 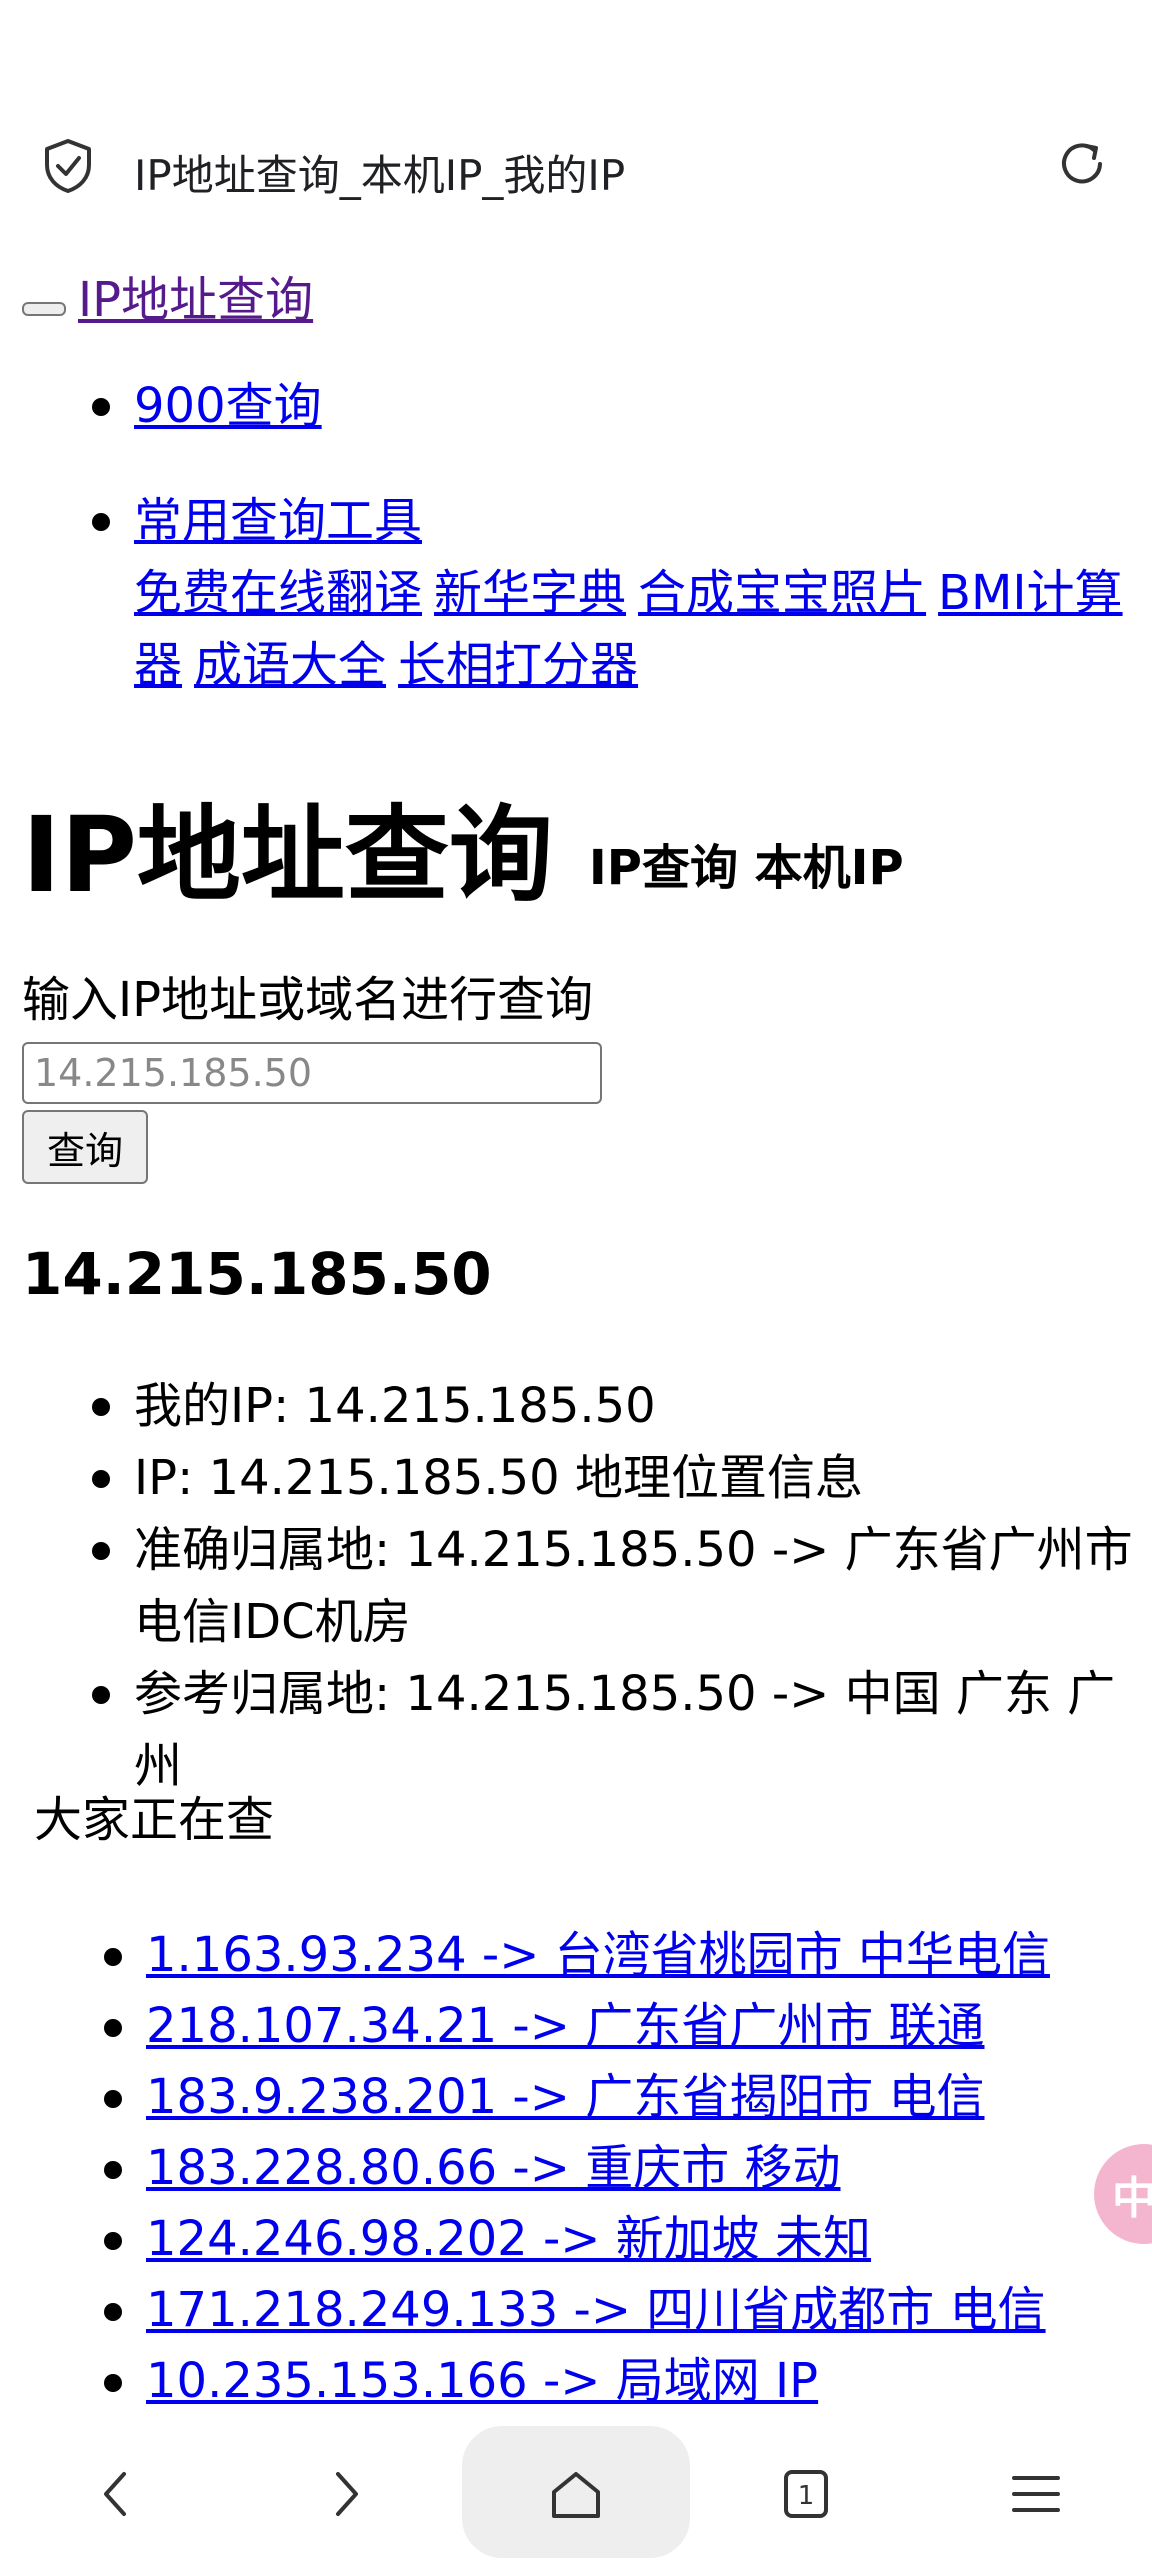 I want to click on list-item: 124.246.98.202 -> 新加坡 未知, so click(x=576, y=2239).